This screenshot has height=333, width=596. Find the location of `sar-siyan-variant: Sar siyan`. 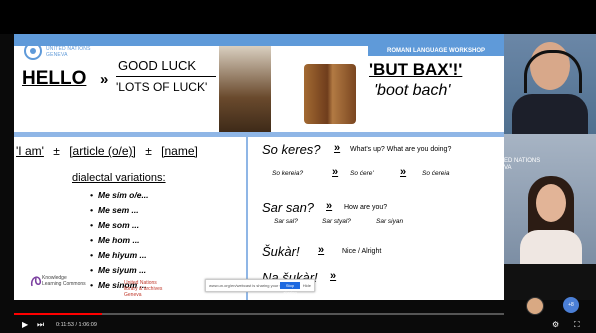

sar-siyan-variant: Sar siyan is located at coordinates (390, 221).